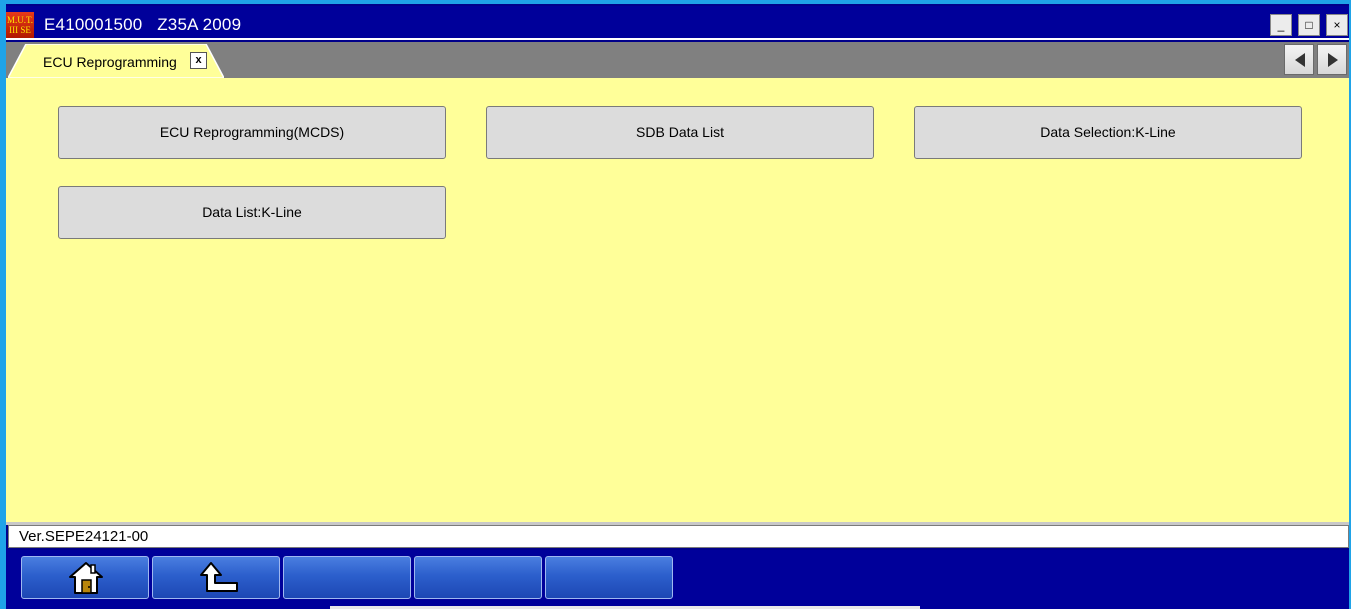 The height and width of the screenshot is (609, 1351). What do you see at coordinates (20, 30) in the screenshot?
I see `logo-line-2: III SE` at bounding box center [20, 30].